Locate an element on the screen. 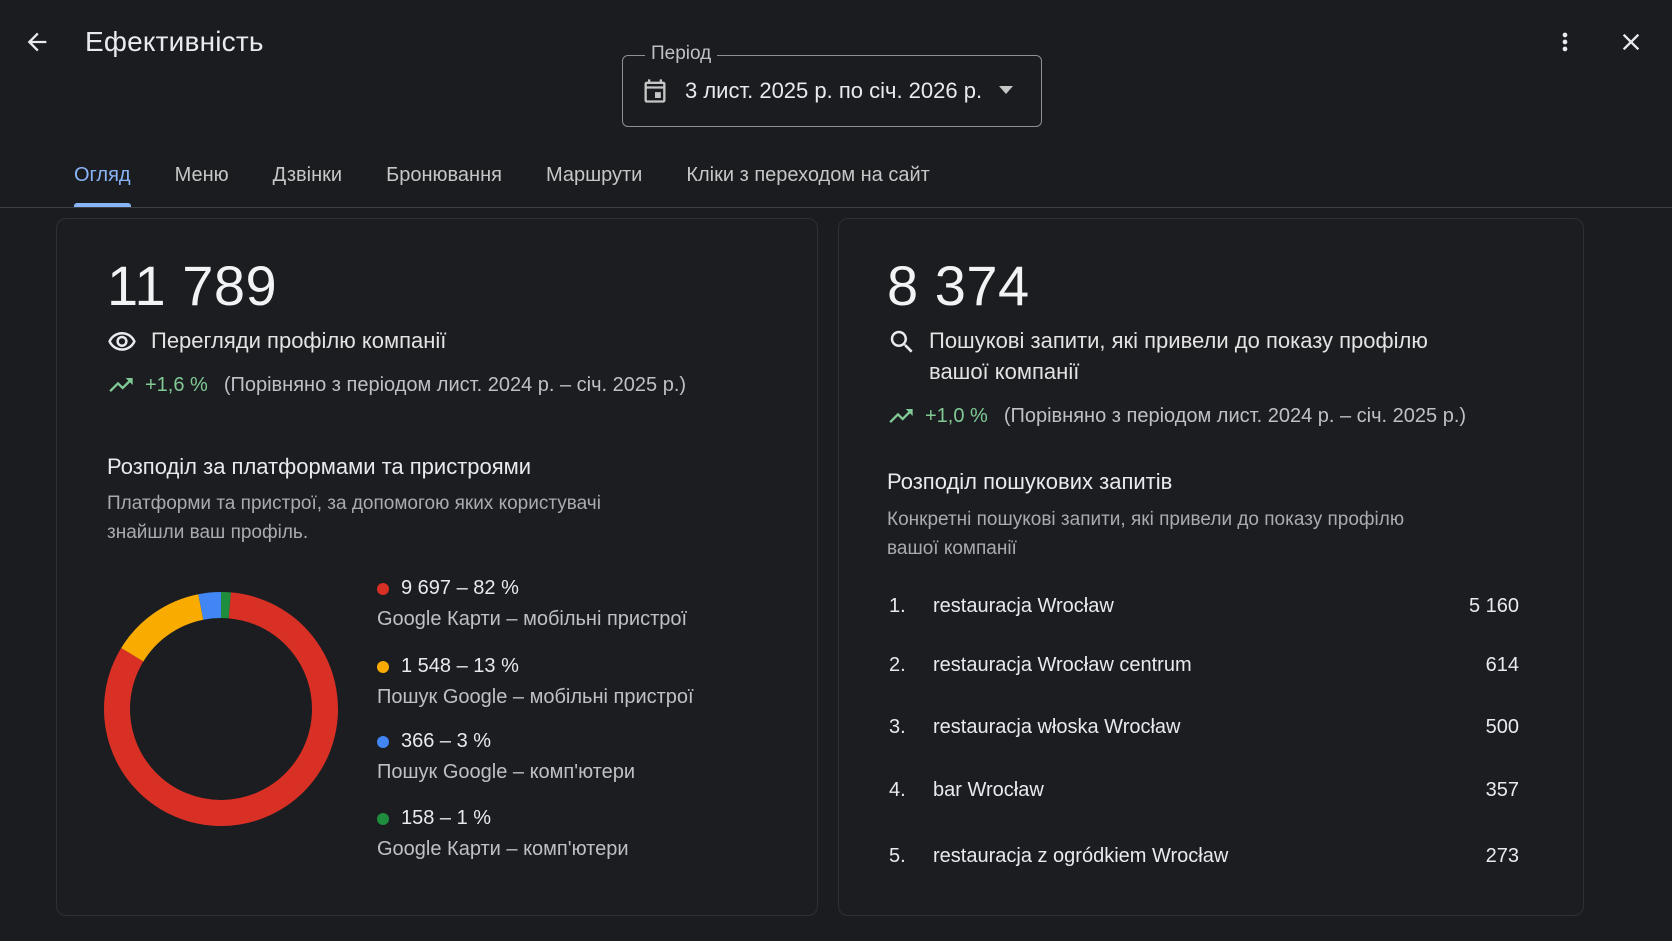 The width and height of the screenshot is (1672, 941). legend-label: Google Карти – мобільні пристрої is located at coordinates (532, 619).